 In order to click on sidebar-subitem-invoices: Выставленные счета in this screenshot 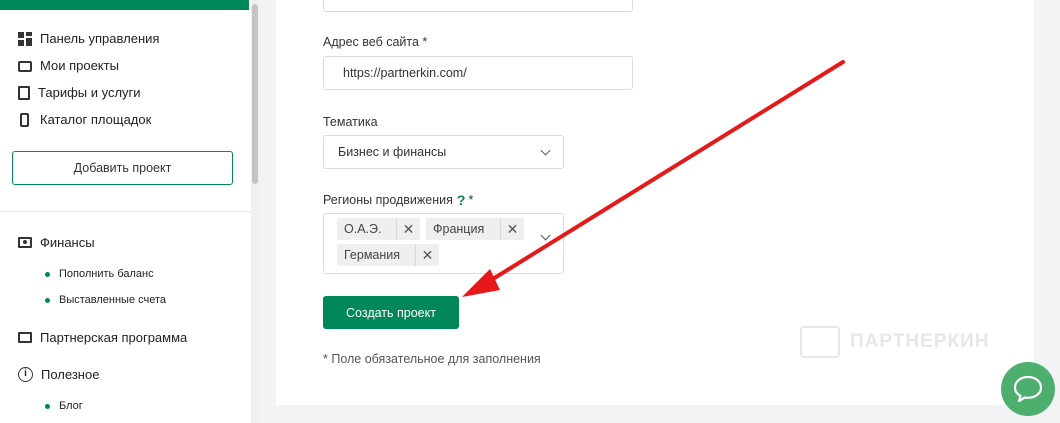, I will do `click(105, 300)`.